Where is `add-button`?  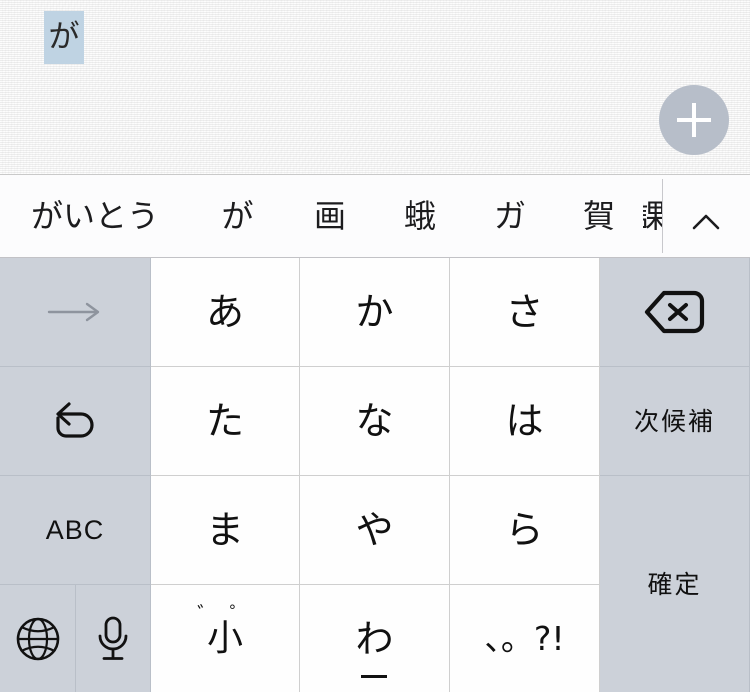 add-button is located at coordinates (694, 120).